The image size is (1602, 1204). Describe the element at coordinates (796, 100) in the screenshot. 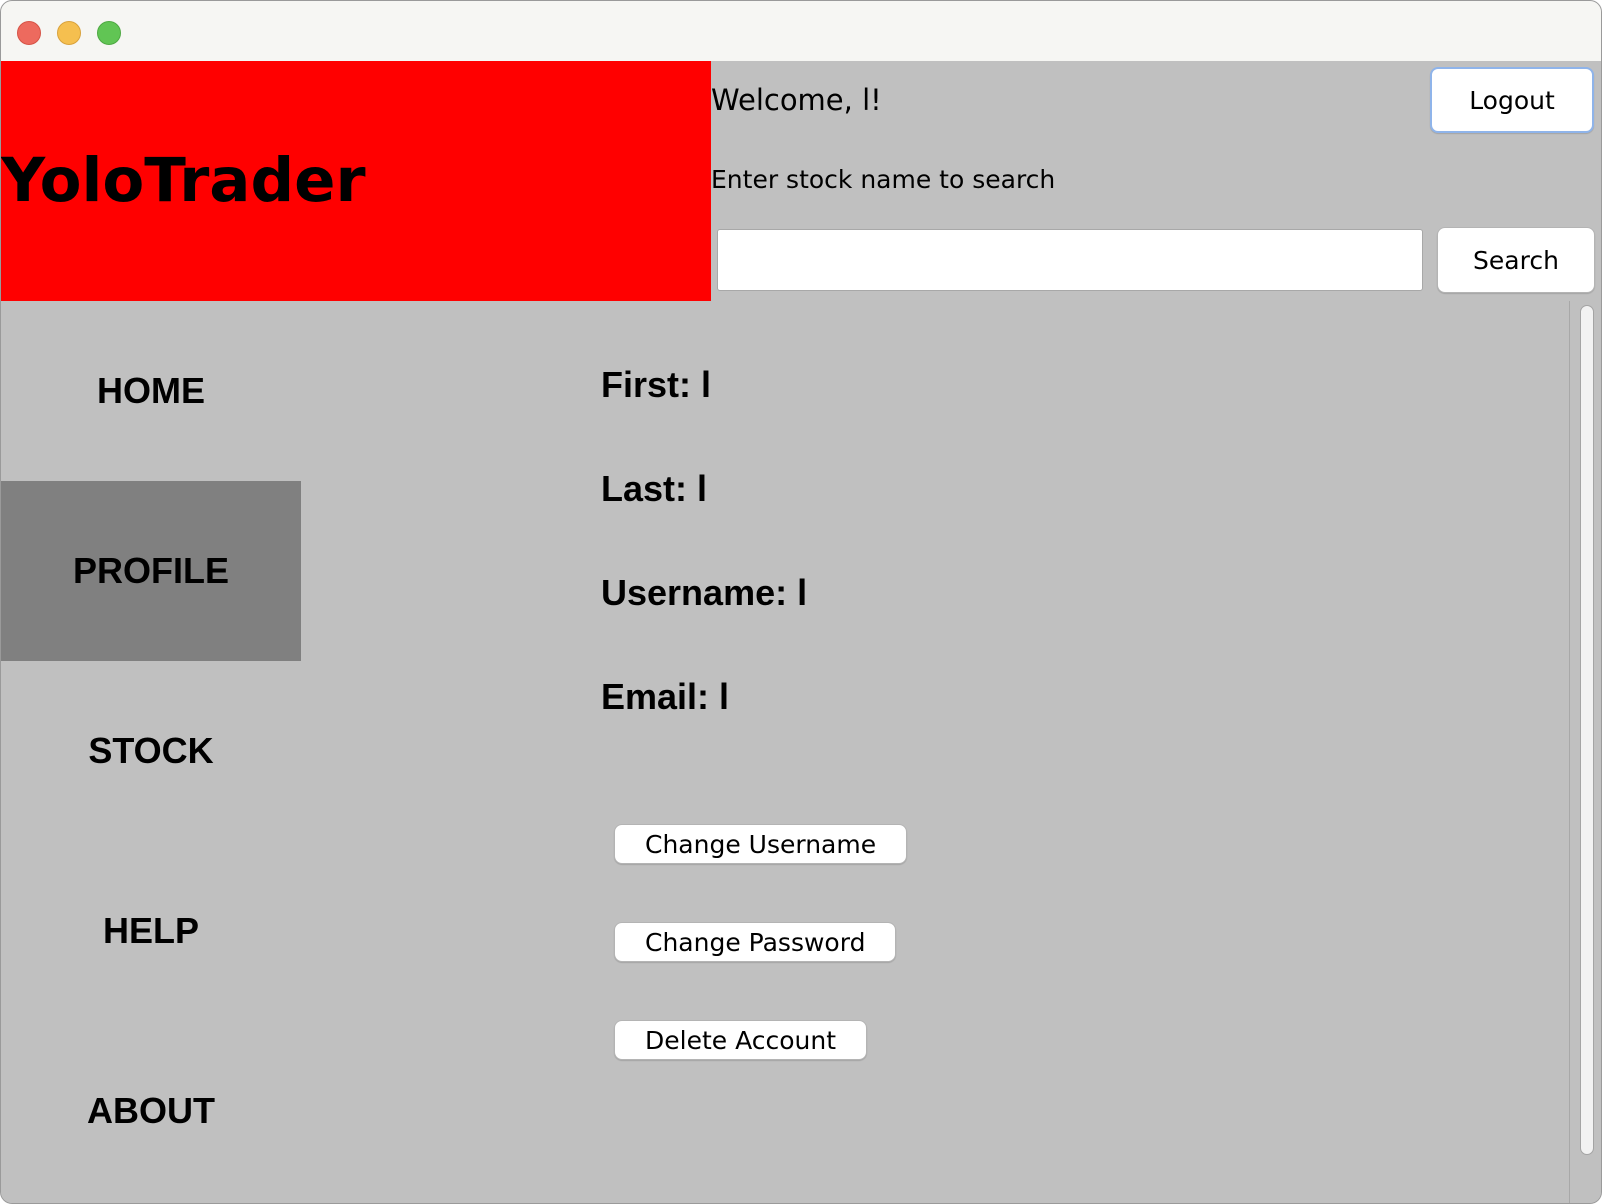

I see `welcome-message: Welcome, l!` at that location.